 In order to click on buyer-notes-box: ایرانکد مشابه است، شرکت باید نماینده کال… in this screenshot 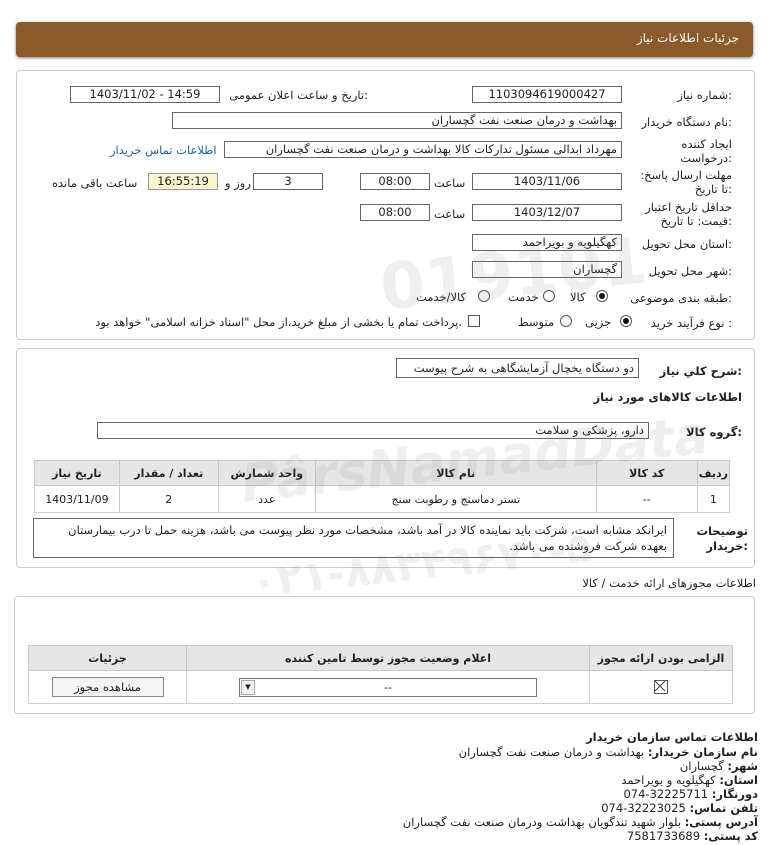, I will do `click(353, 538)`.